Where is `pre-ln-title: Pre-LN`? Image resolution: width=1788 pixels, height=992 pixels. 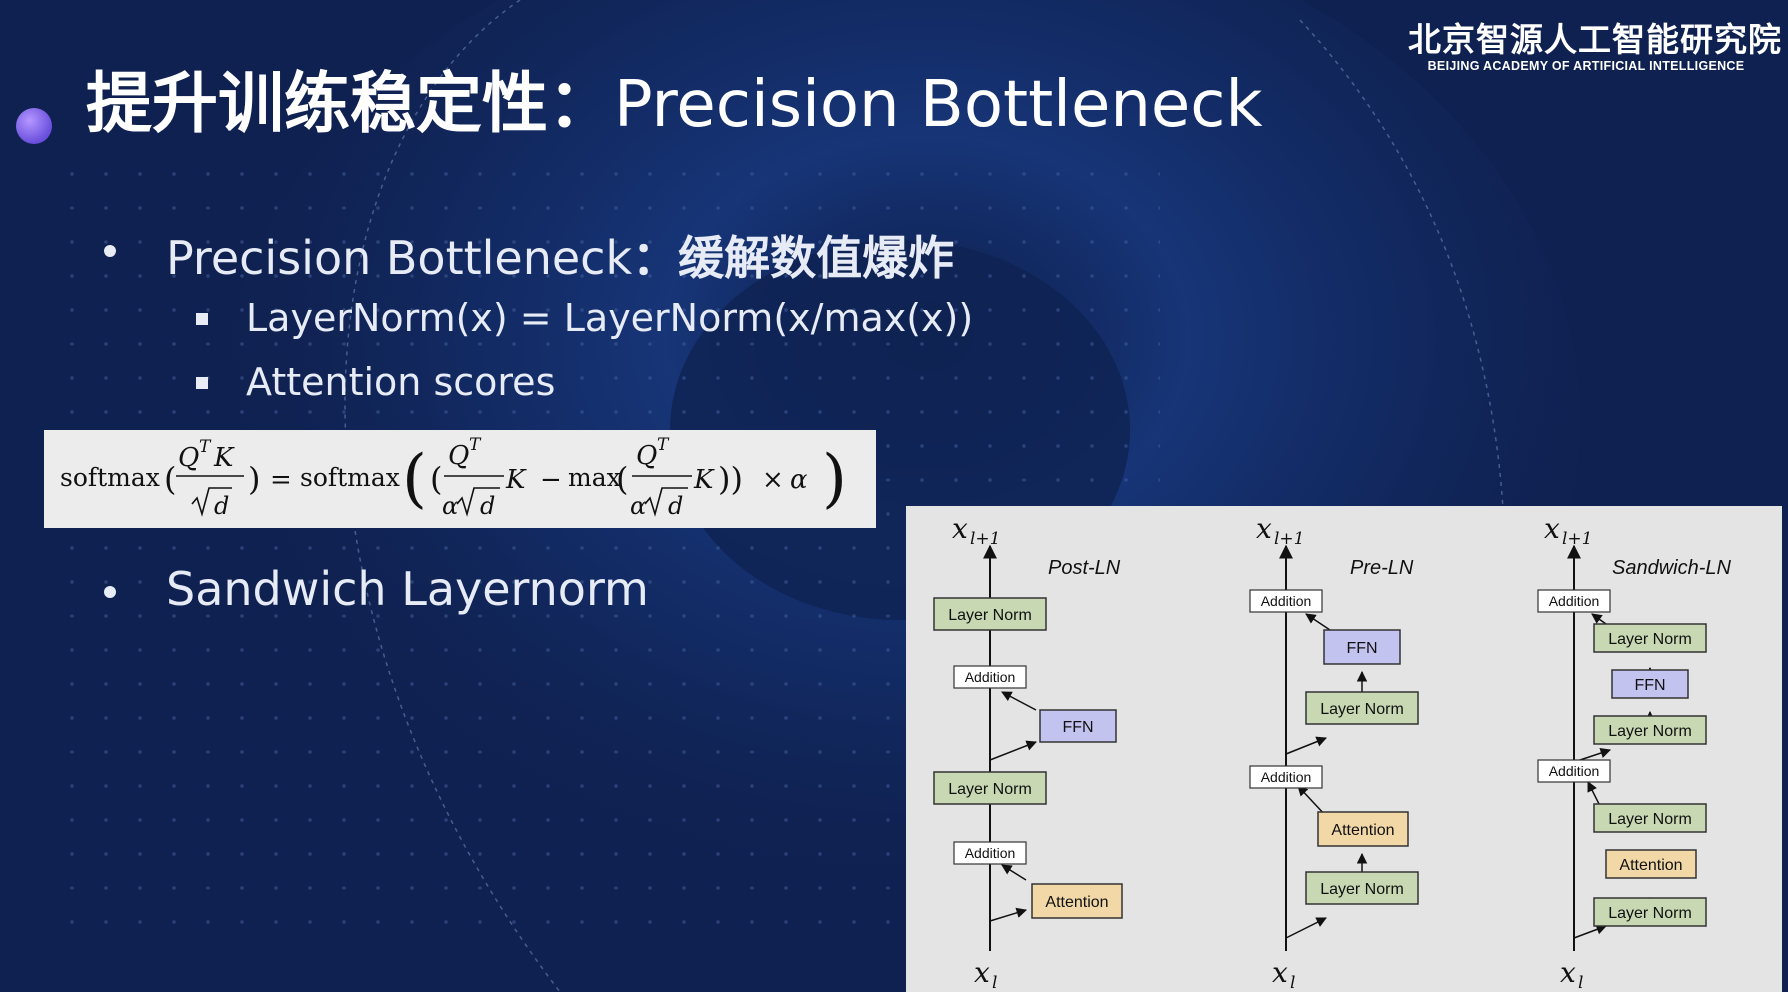 pre-ln-title: Pre-LN is located at coordinates (1382, 568).